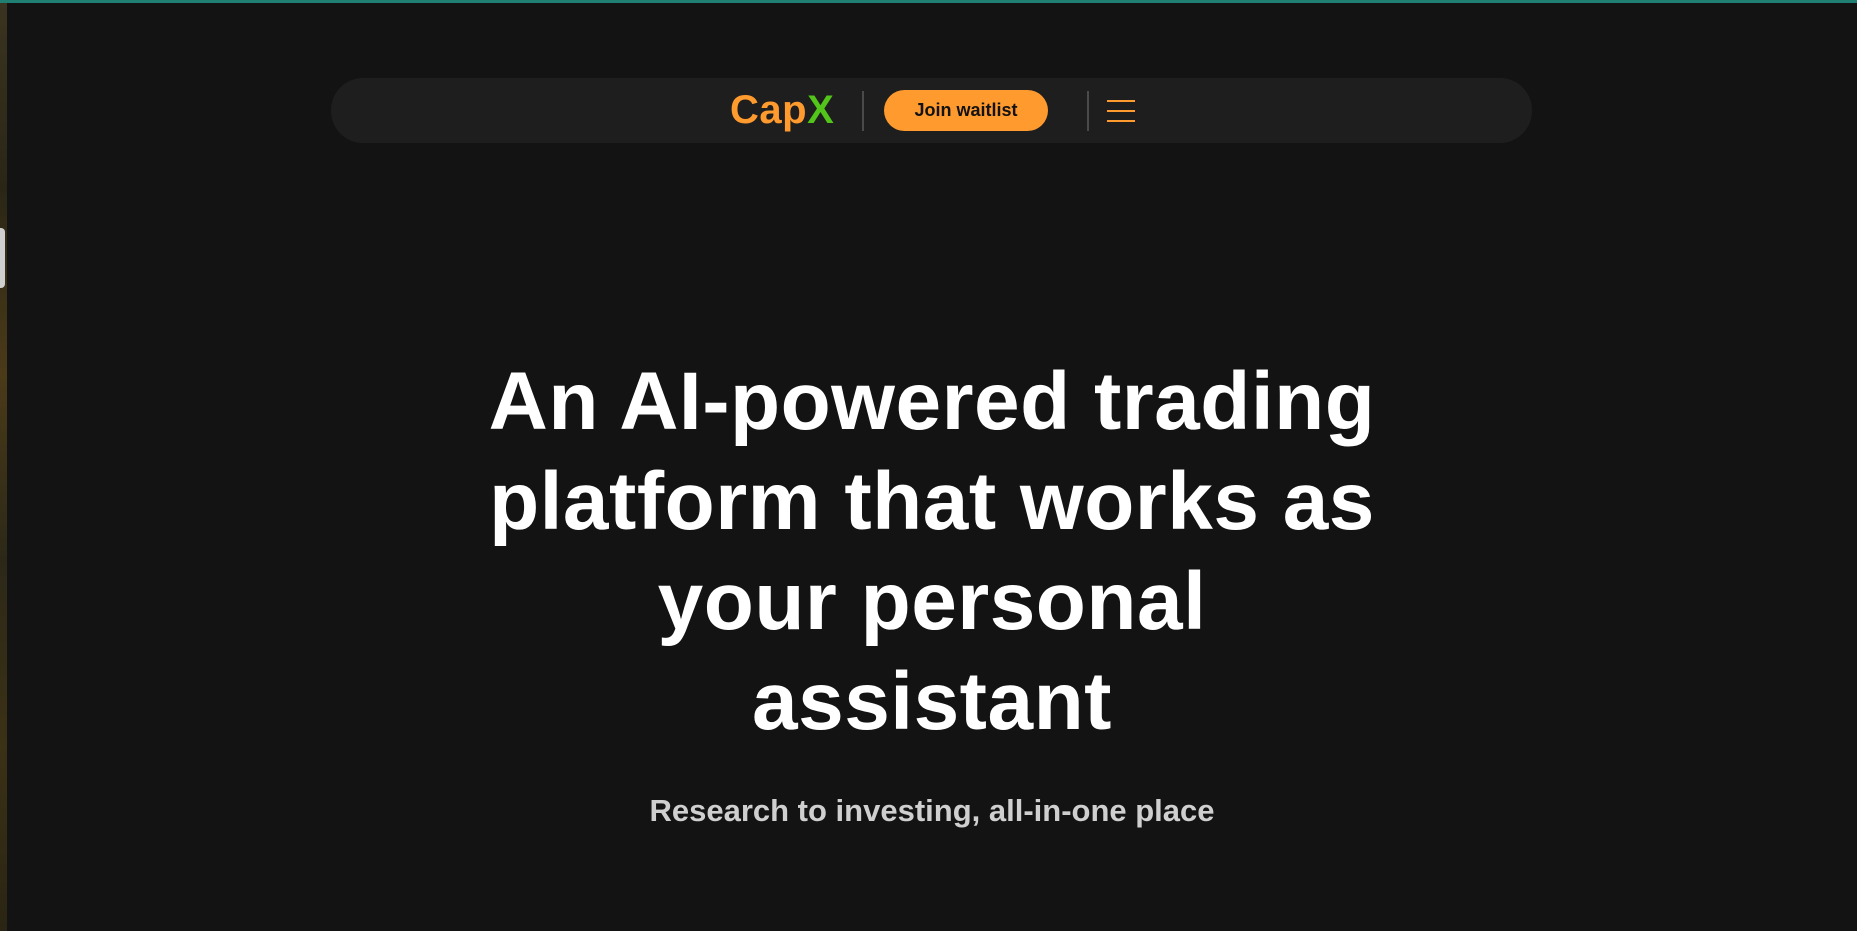  Describe the element at coordinates (932, 501) in the screenshot. I see `hero-title-line: platform that works as` at that location.